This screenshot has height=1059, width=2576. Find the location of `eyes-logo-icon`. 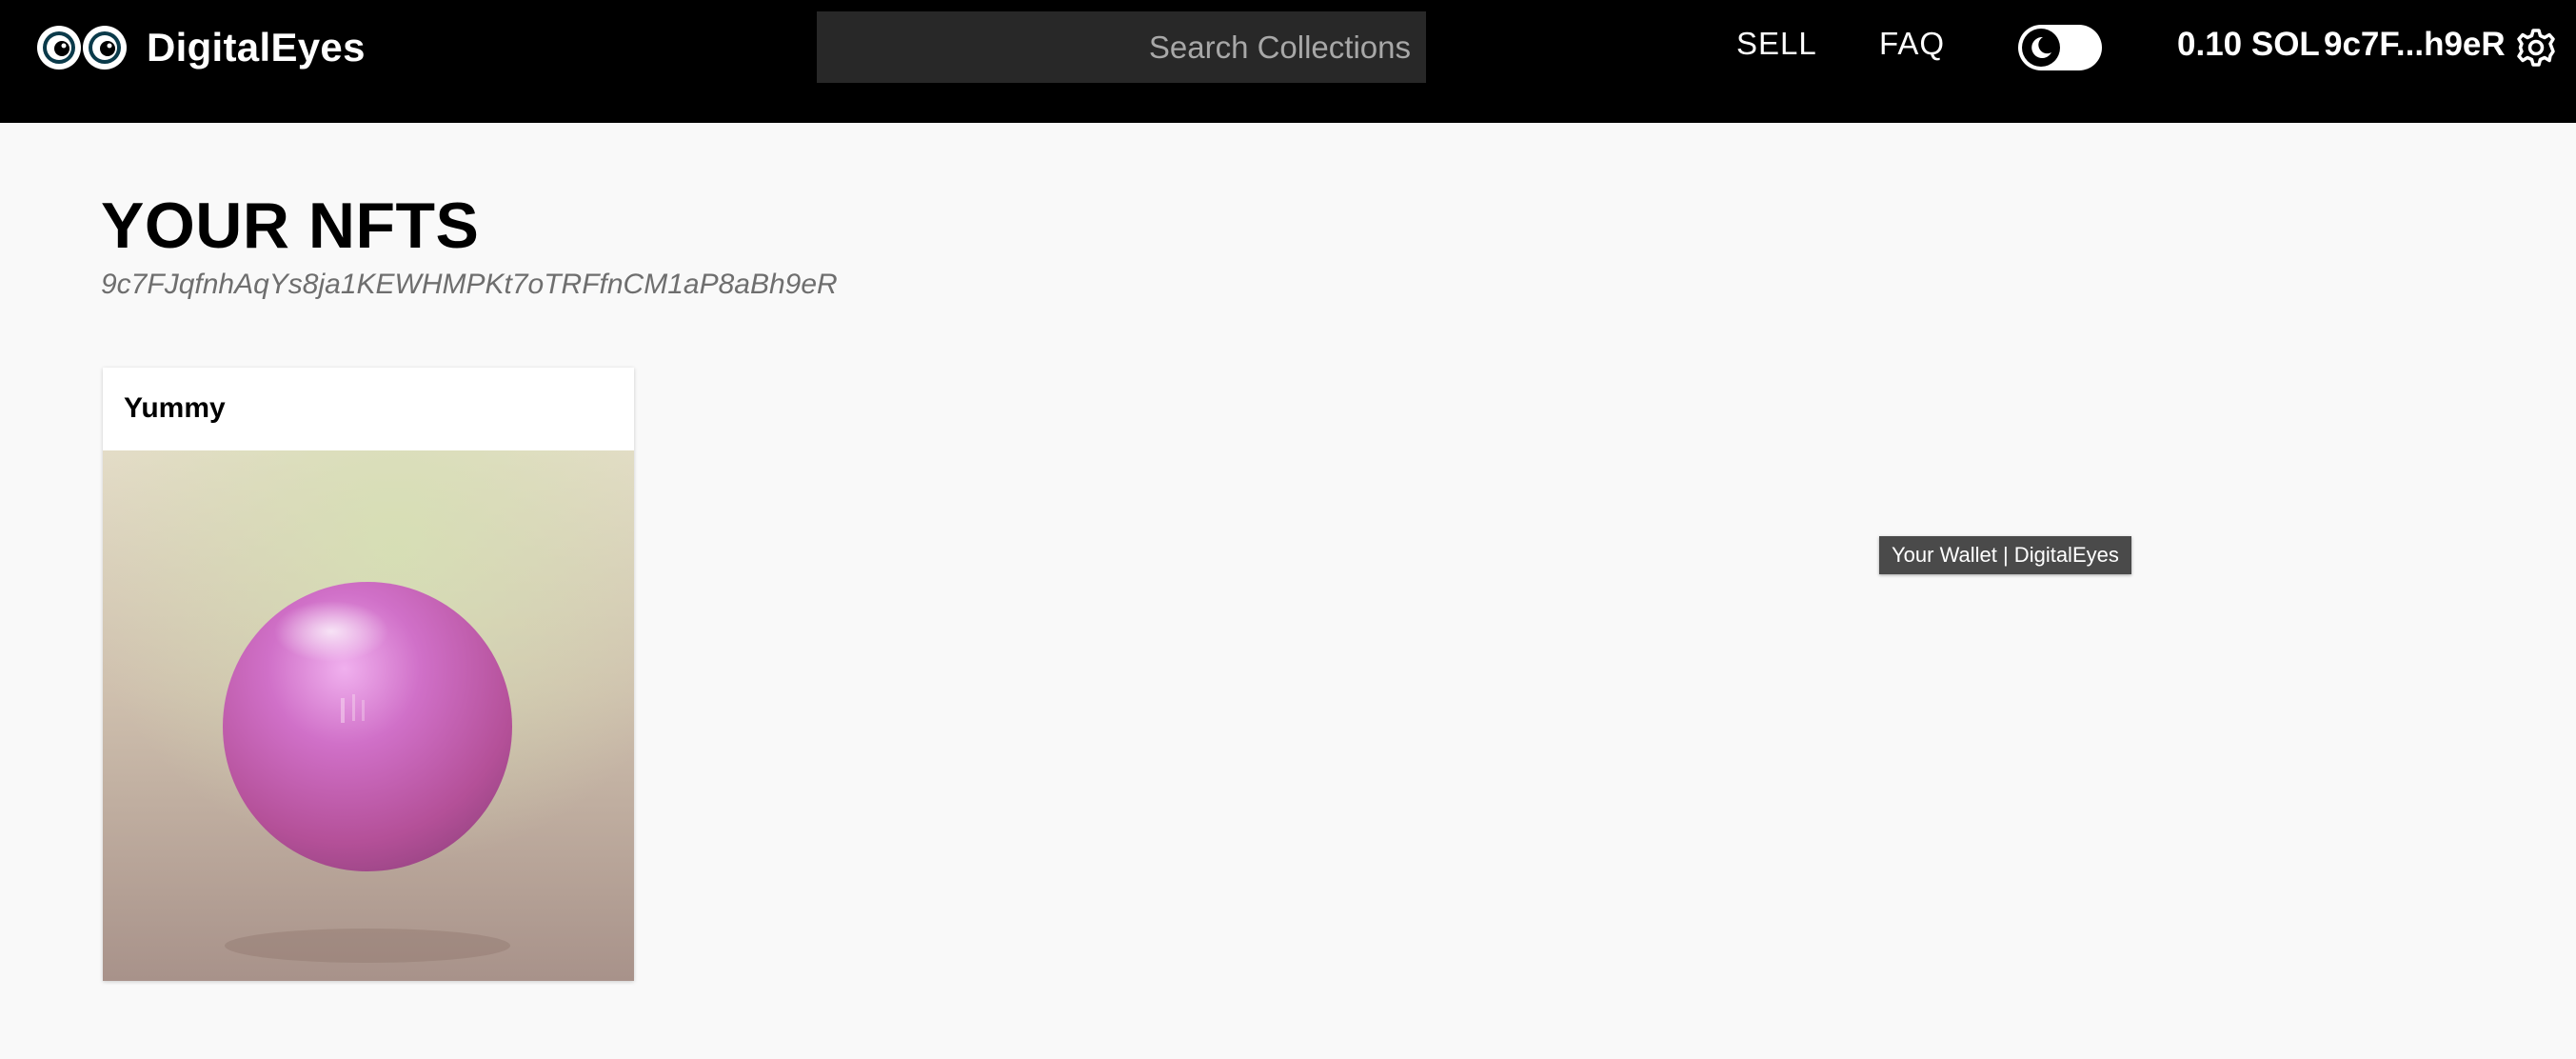

eyes-logo-icon is located at coordinates (82, 47).